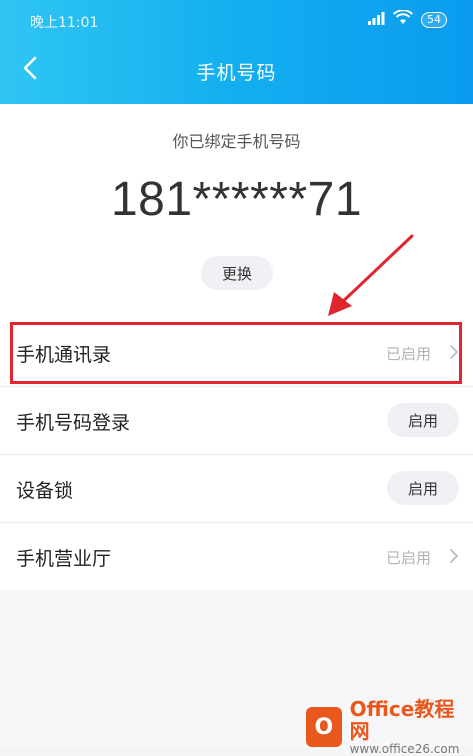 The width and height of the screenshot is (473, 756). What do you see at coordinates (236, 421) in the screenshot?
I see `phone-login-row: 手机号码登录 启用` at bounding box center [236, 421].